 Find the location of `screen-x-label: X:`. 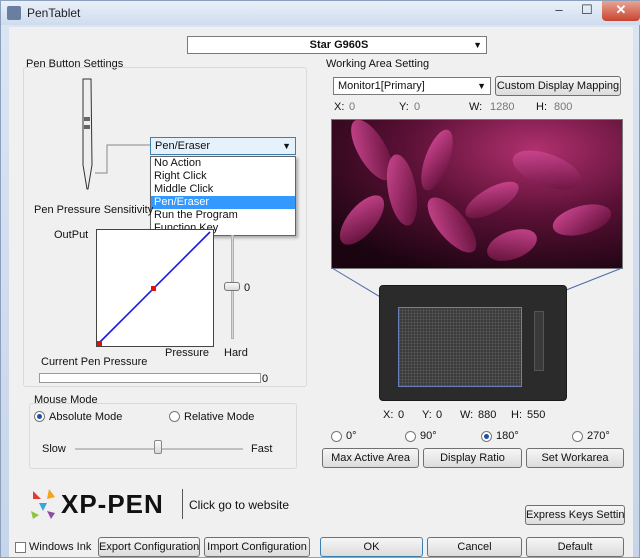

screen-x-label: X: is located at coordinates (339, 107).